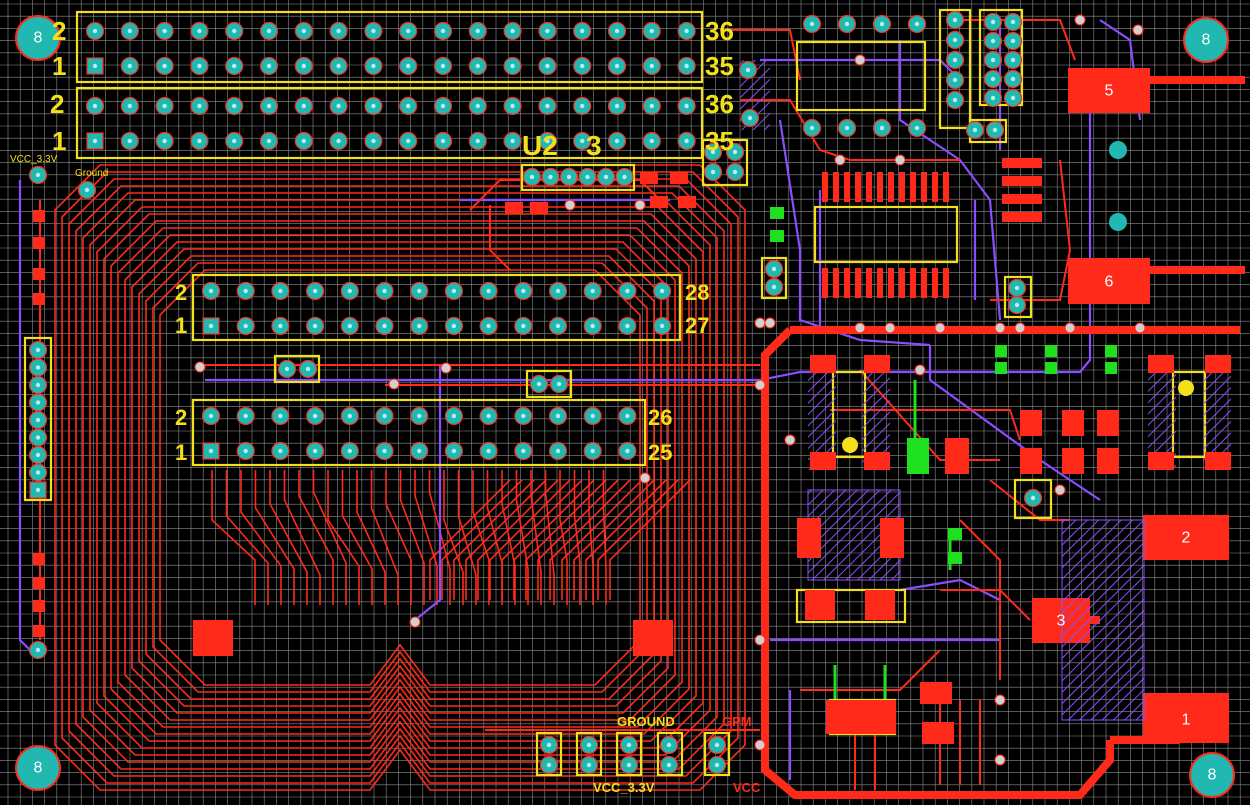 The image size is (1250, 805). I want to click on label-h28-2: 2, so click(181, 292).